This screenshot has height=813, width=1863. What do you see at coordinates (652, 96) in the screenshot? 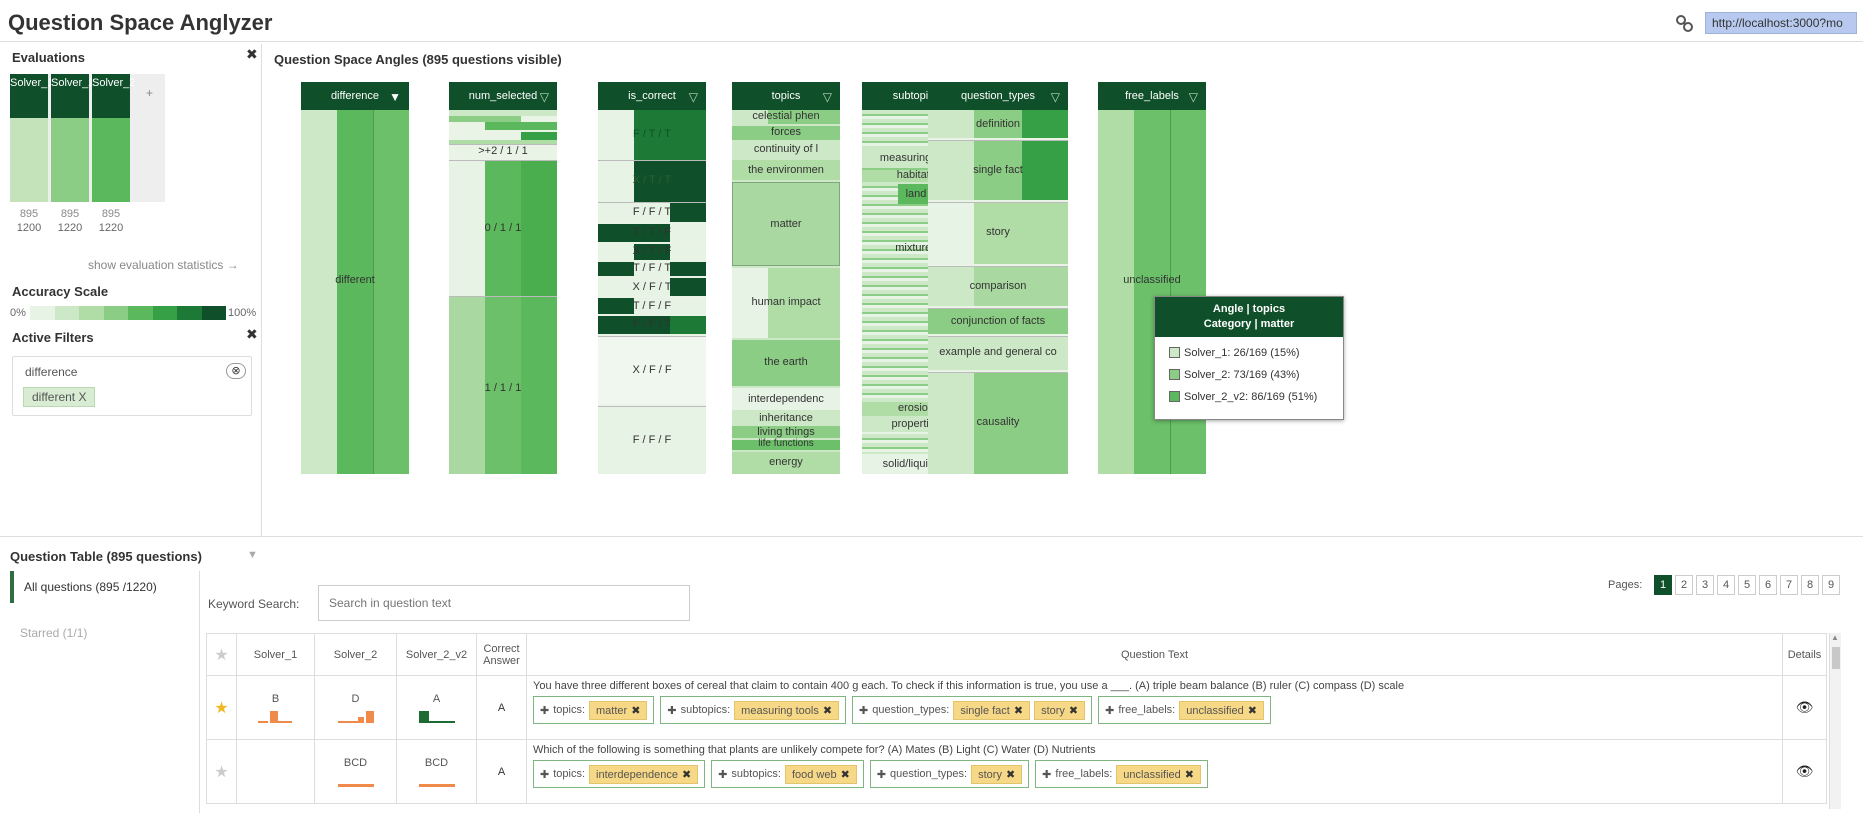
I see `angle-header: is_correct ▽` at bounding box center [652, 96].